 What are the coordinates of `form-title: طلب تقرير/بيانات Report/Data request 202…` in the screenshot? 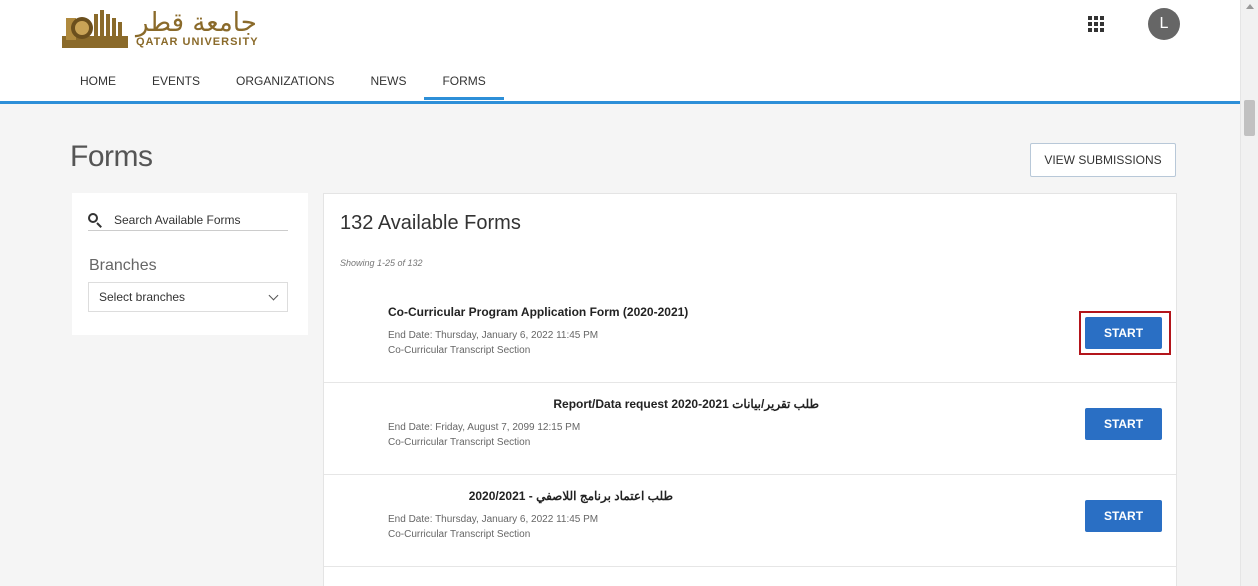 It's located at (686, 404).